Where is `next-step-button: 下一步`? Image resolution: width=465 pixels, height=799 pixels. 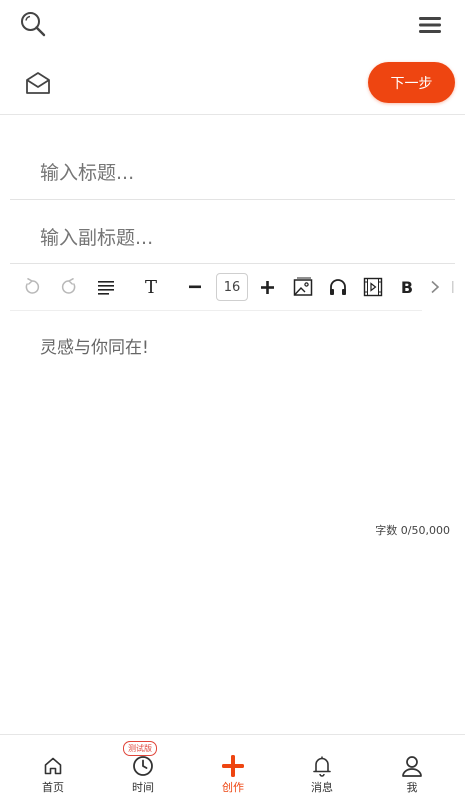
next-step-button: 下一步 is located at coordinates (411, 82).